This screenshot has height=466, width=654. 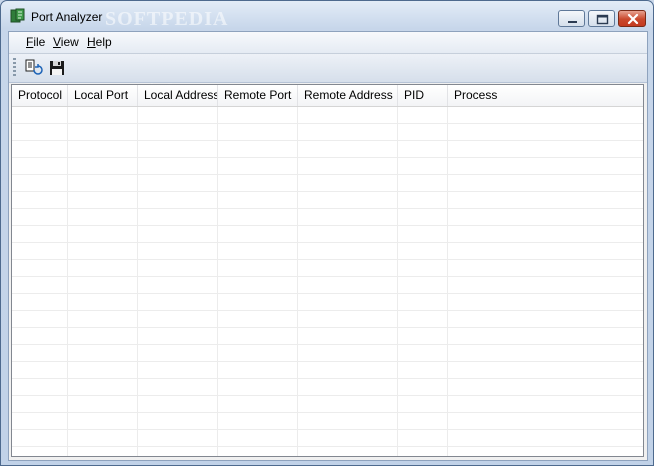 I want to click on save-icon, so click(x=57, y=68).